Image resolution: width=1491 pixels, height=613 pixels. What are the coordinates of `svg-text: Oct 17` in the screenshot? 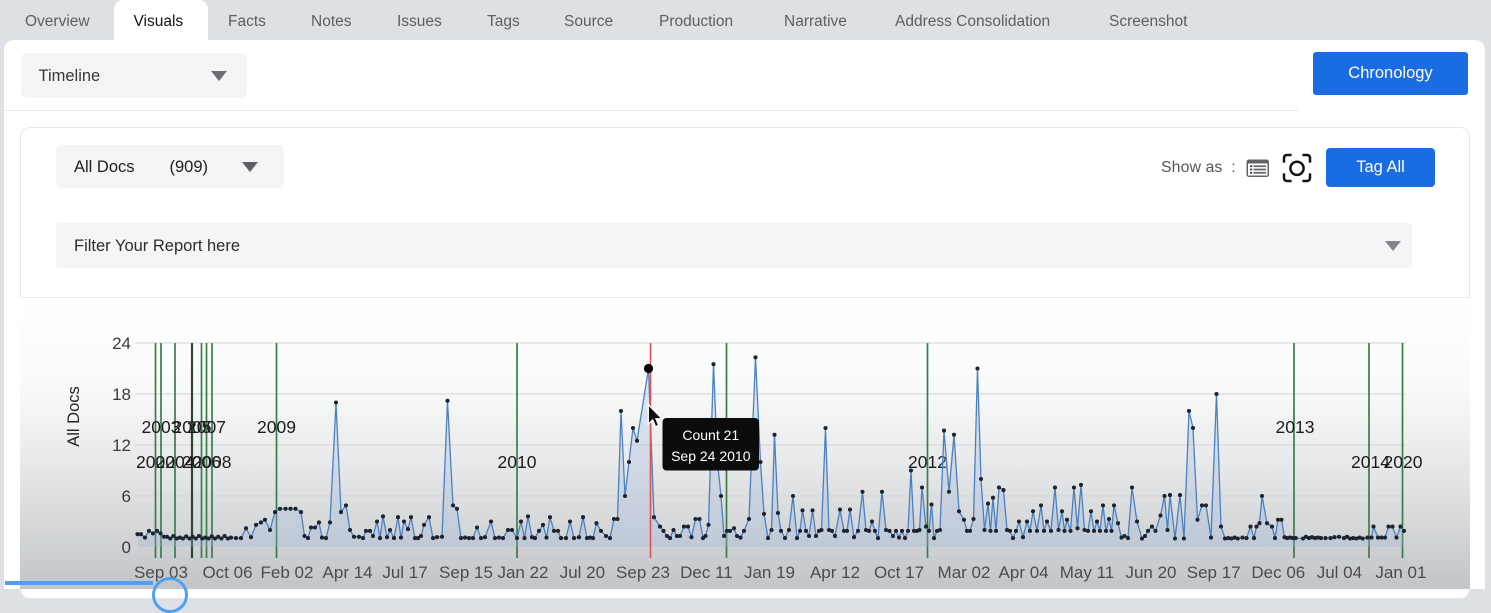 It's located at (899, 572).